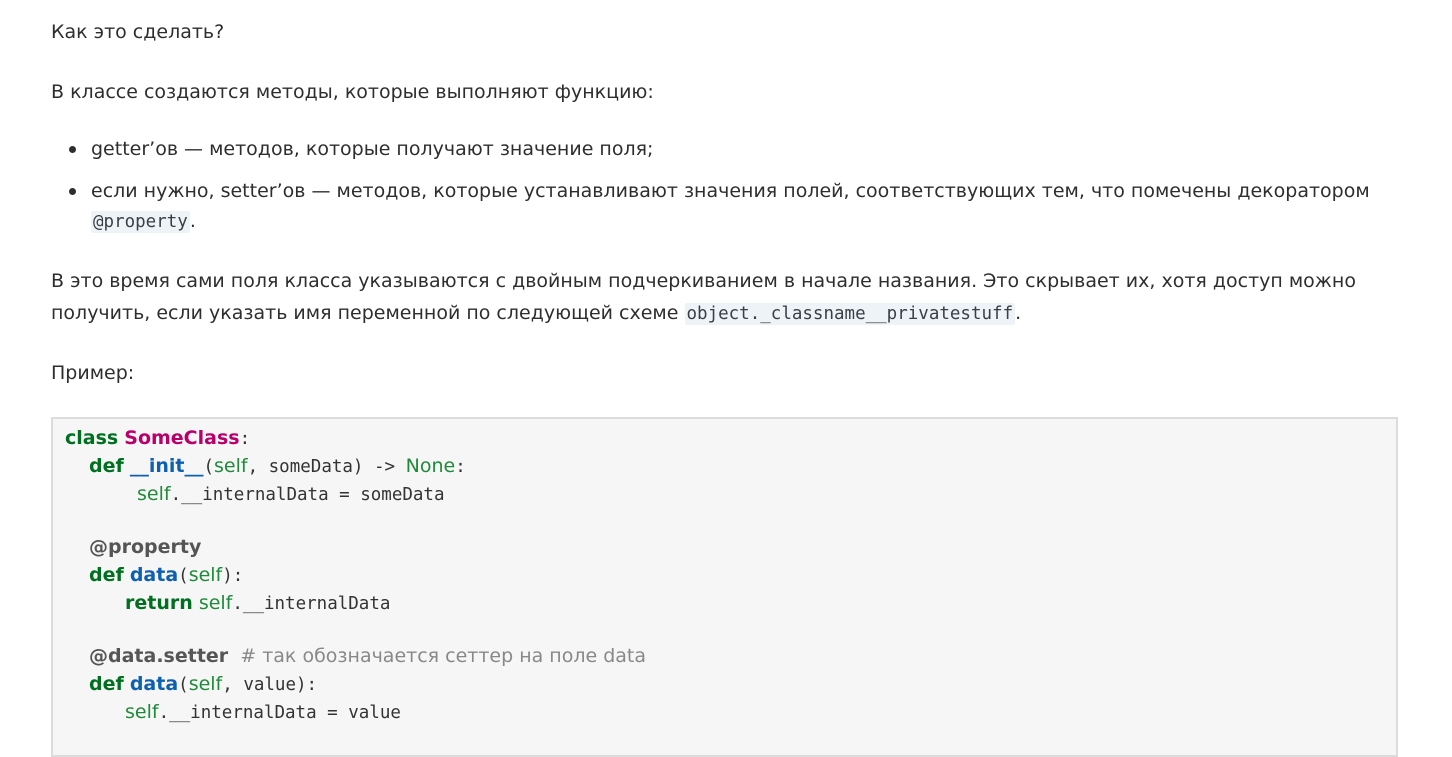 The image size is (1452, 757). I want to click on code-line: def __init__(self, someData) -> None:, so click(277, 466).